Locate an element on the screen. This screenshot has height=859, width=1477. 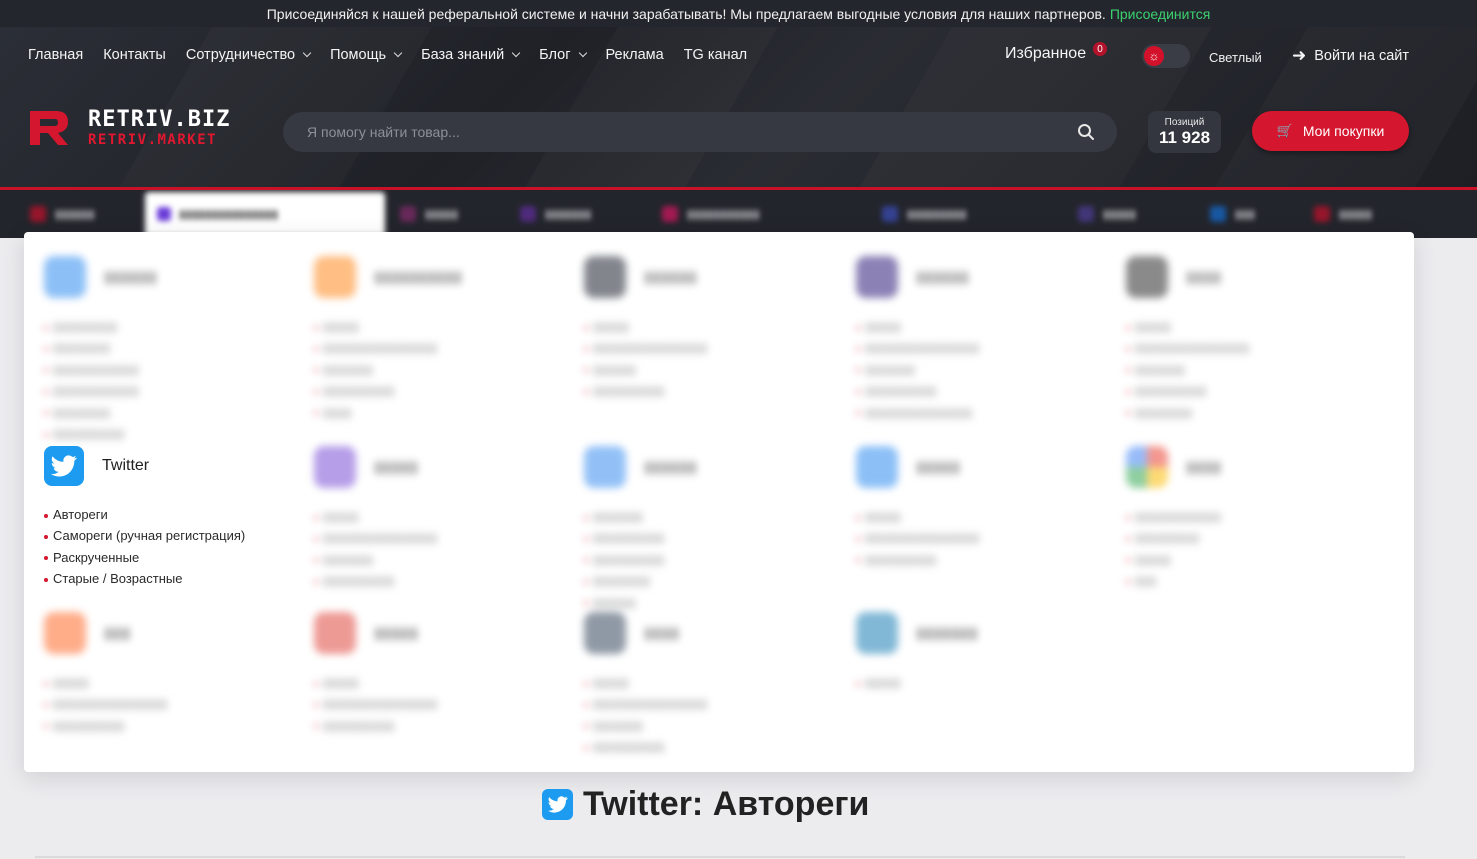
site-logo: RETRIV.BIZ RETRIV.MARKET is located at coordinates (129, 128).